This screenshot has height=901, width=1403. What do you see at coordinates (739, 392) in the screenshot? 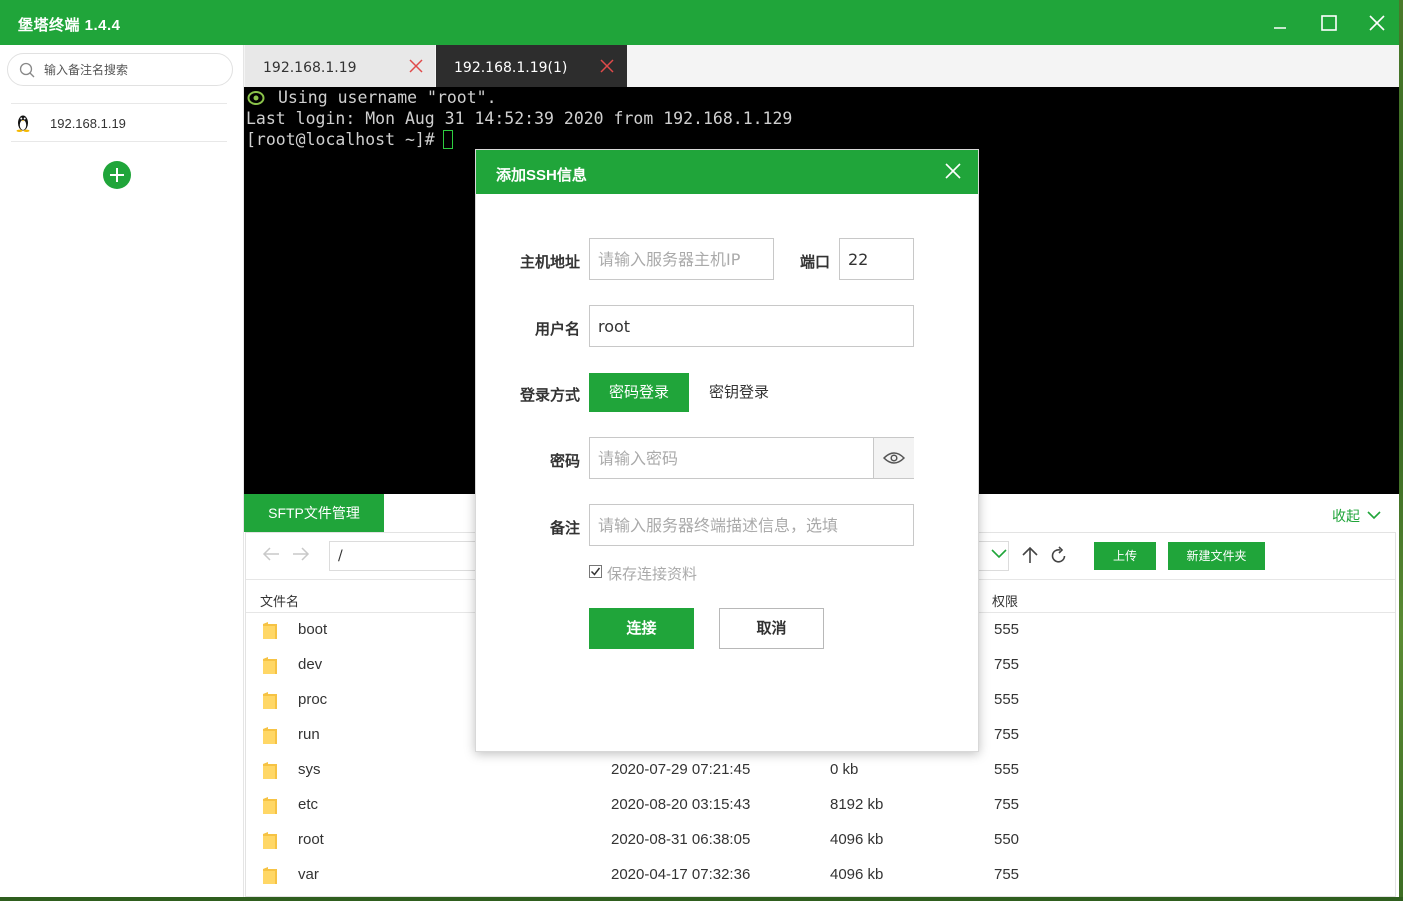
I see `key-login-option: 密钥登录` at bounding box center [739, 392].